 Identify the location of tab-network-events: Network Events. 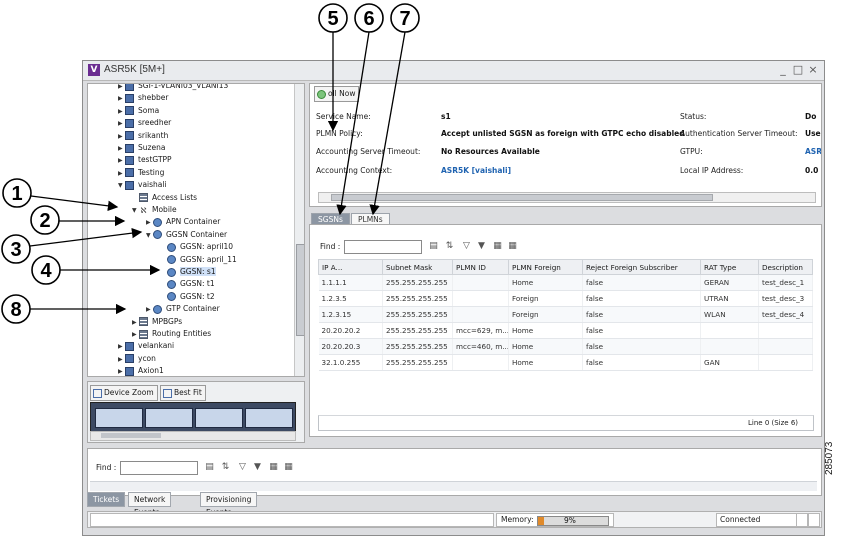
(150, 504).